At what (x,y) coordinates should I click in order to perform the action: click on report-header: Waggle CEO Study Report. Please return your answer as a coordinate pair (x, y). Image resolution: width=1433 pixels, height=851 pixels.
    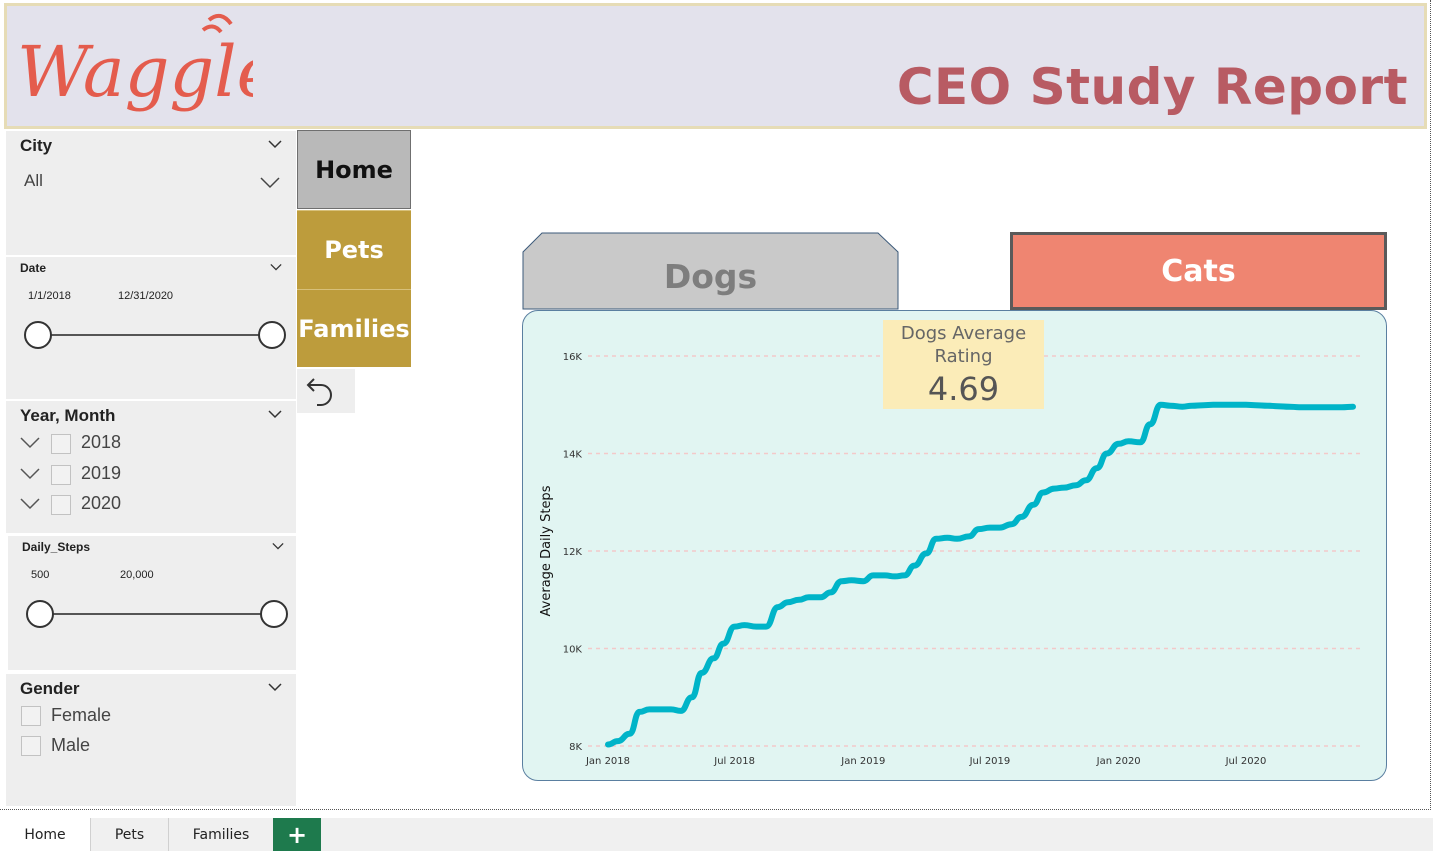
    Looking at the image, I should click on (715, 66).